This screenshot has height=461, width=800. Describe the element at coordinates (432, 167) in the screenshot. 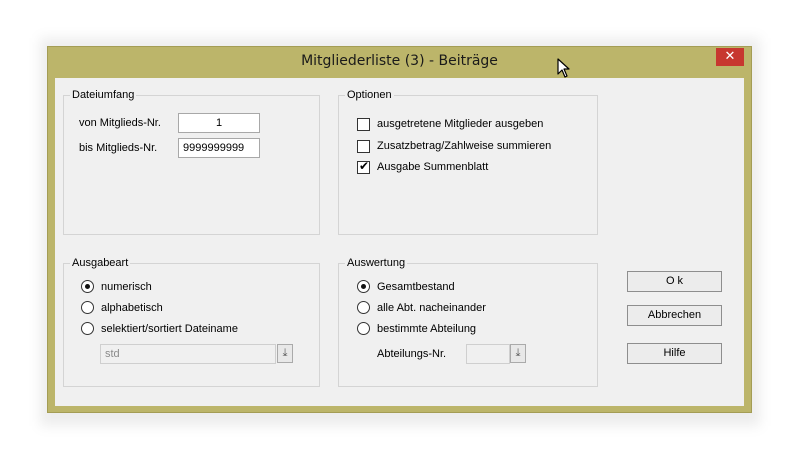

I see `checkbox-ausgabe-summenblatt-label: Ausgabe Summenblatt` at that location.